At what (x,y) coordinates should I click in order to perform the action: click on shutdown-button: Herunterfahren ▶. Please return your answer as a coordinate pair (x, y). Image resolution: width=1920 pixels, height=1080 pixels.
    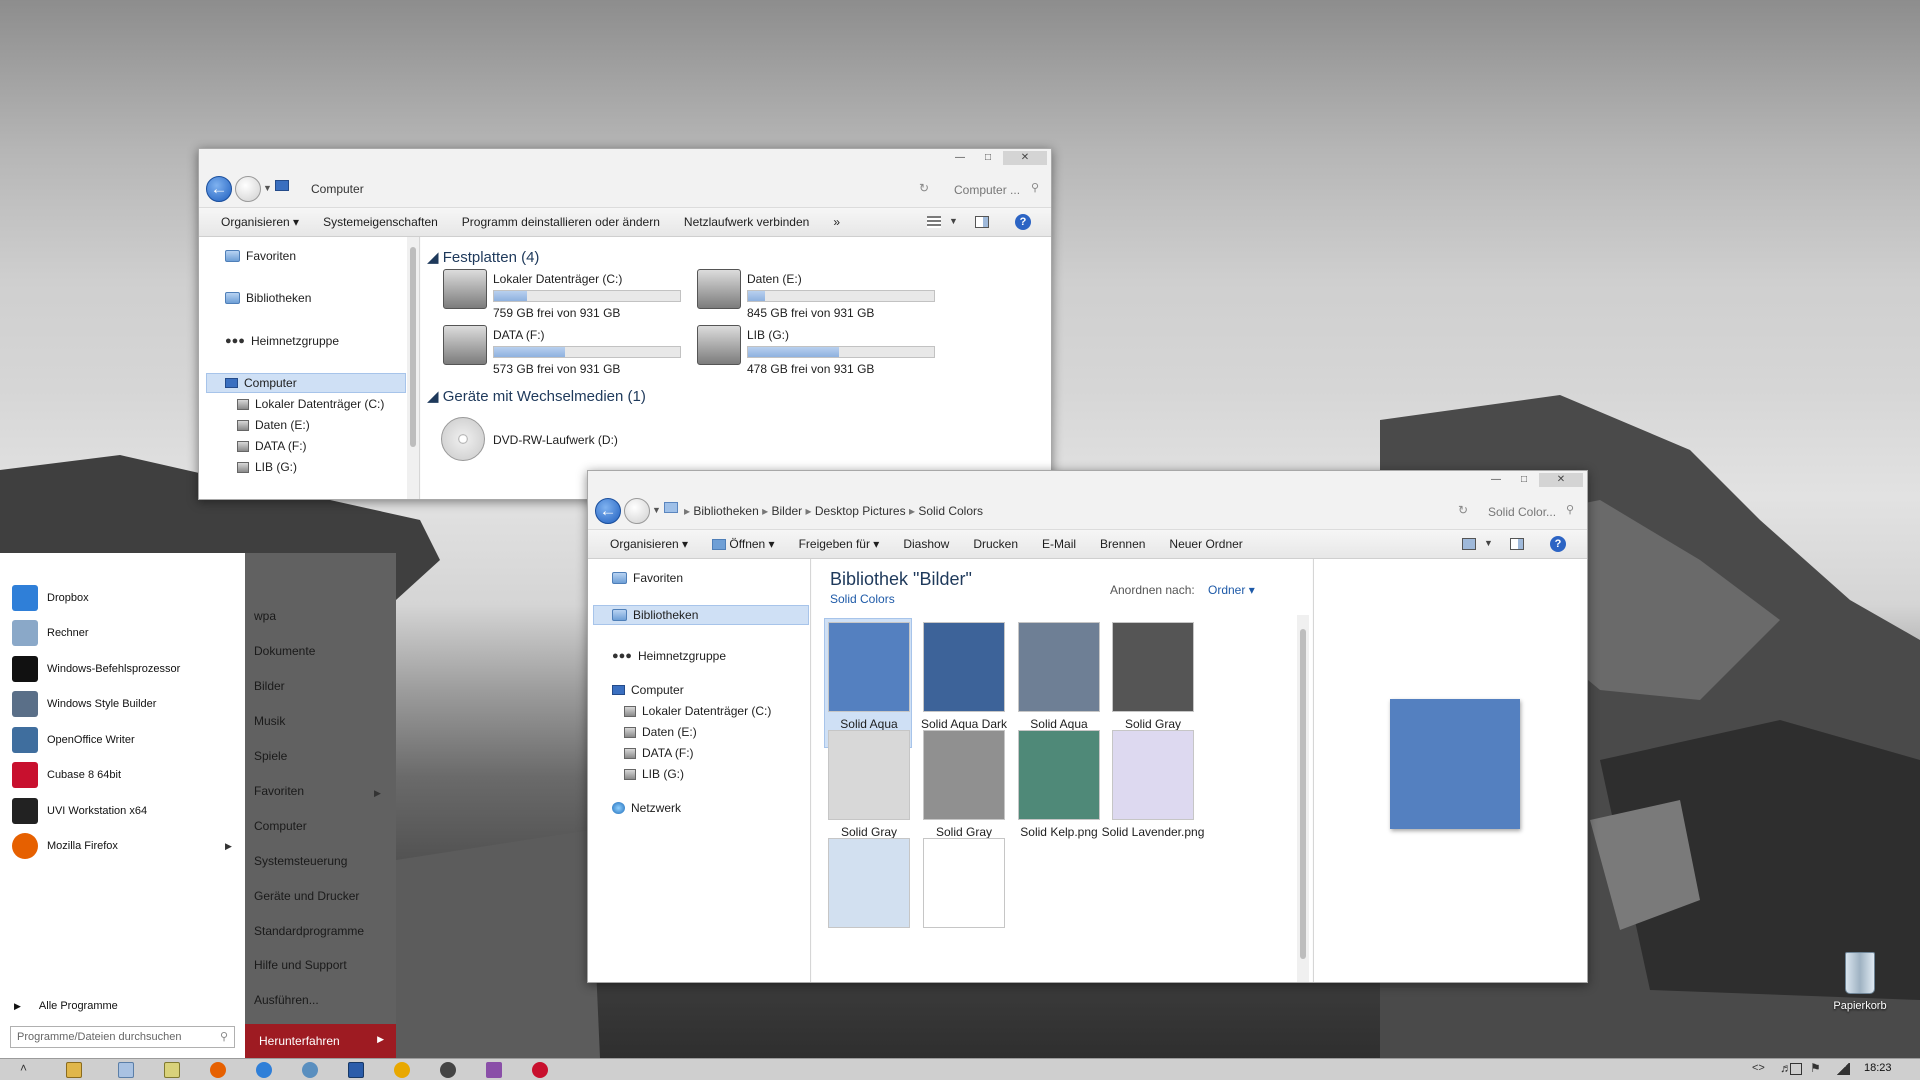
    Looking at the image, I should click on (320, 1041).